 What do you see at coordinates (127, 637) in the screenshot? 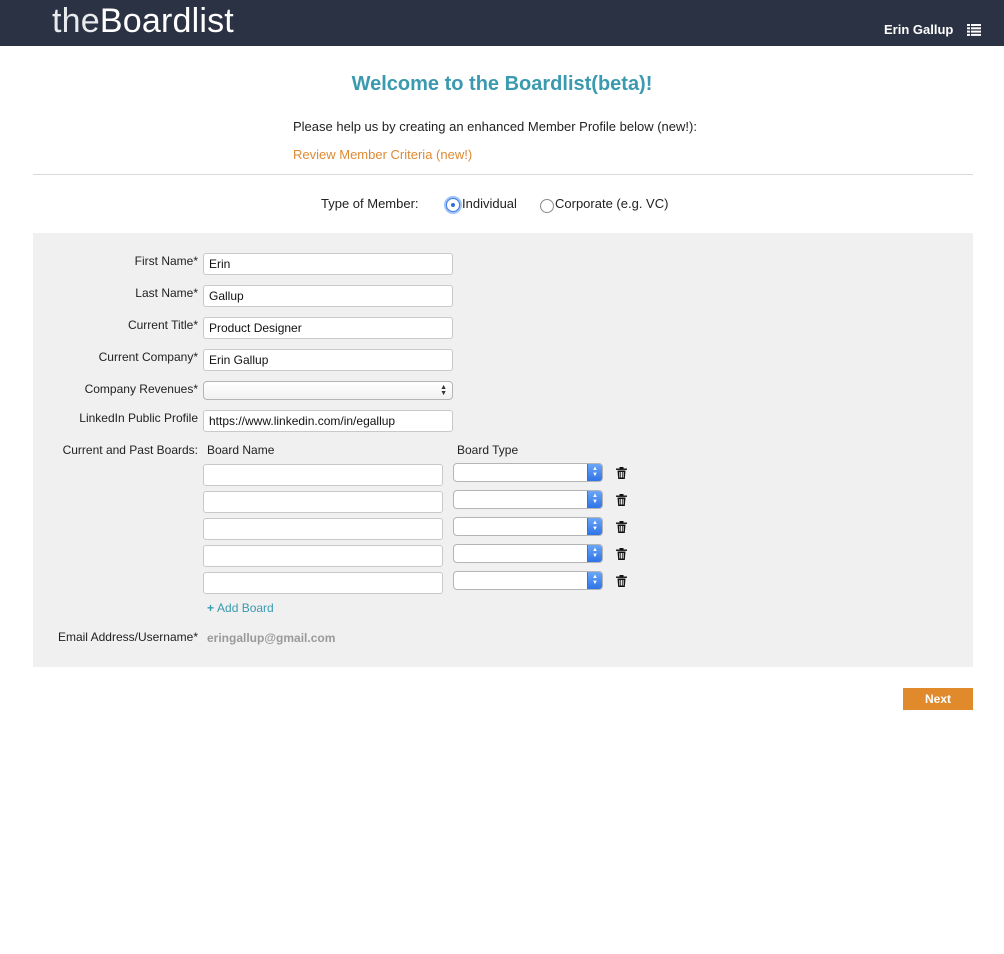
I see `email-label: Email Address/Username*` at bounding box center [127, 637].